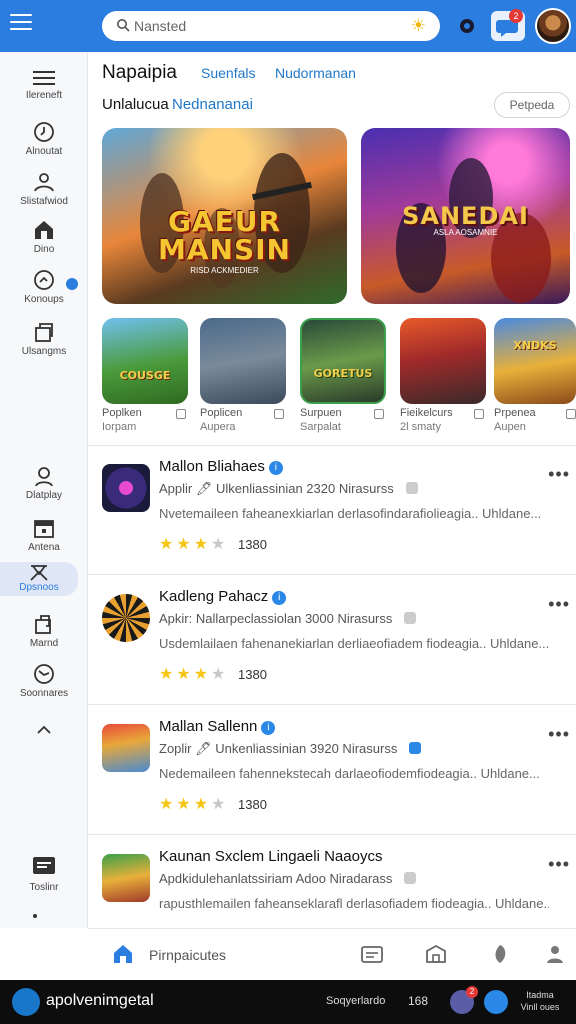  What do you see at coordinates (187, 955) in the screenshot?
I see `home-label: Pirnpaicutes` at bounding box center [187, 955].